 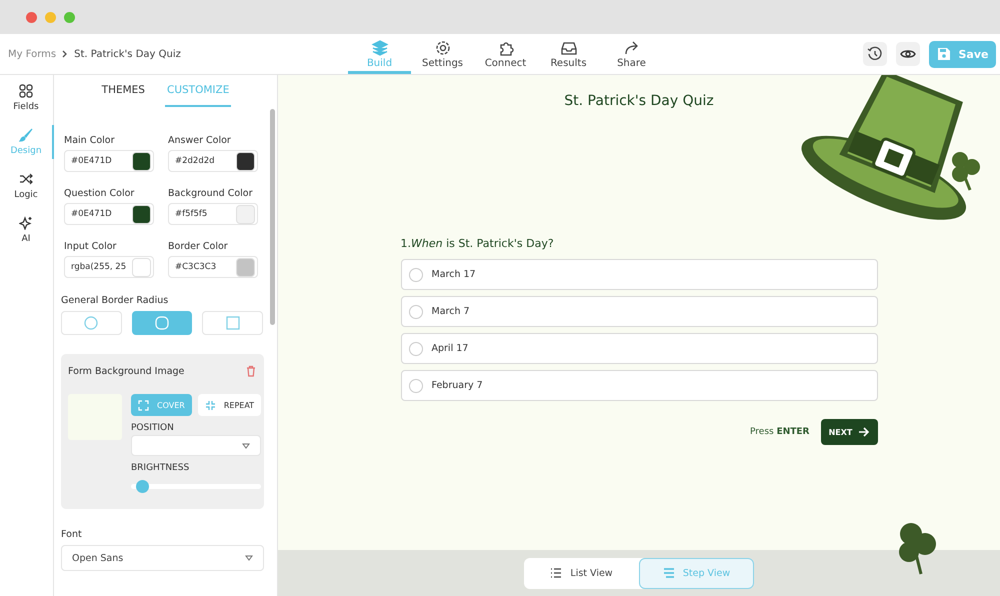 I want to click on zoom-window-dot, so click(x=69, y=17).